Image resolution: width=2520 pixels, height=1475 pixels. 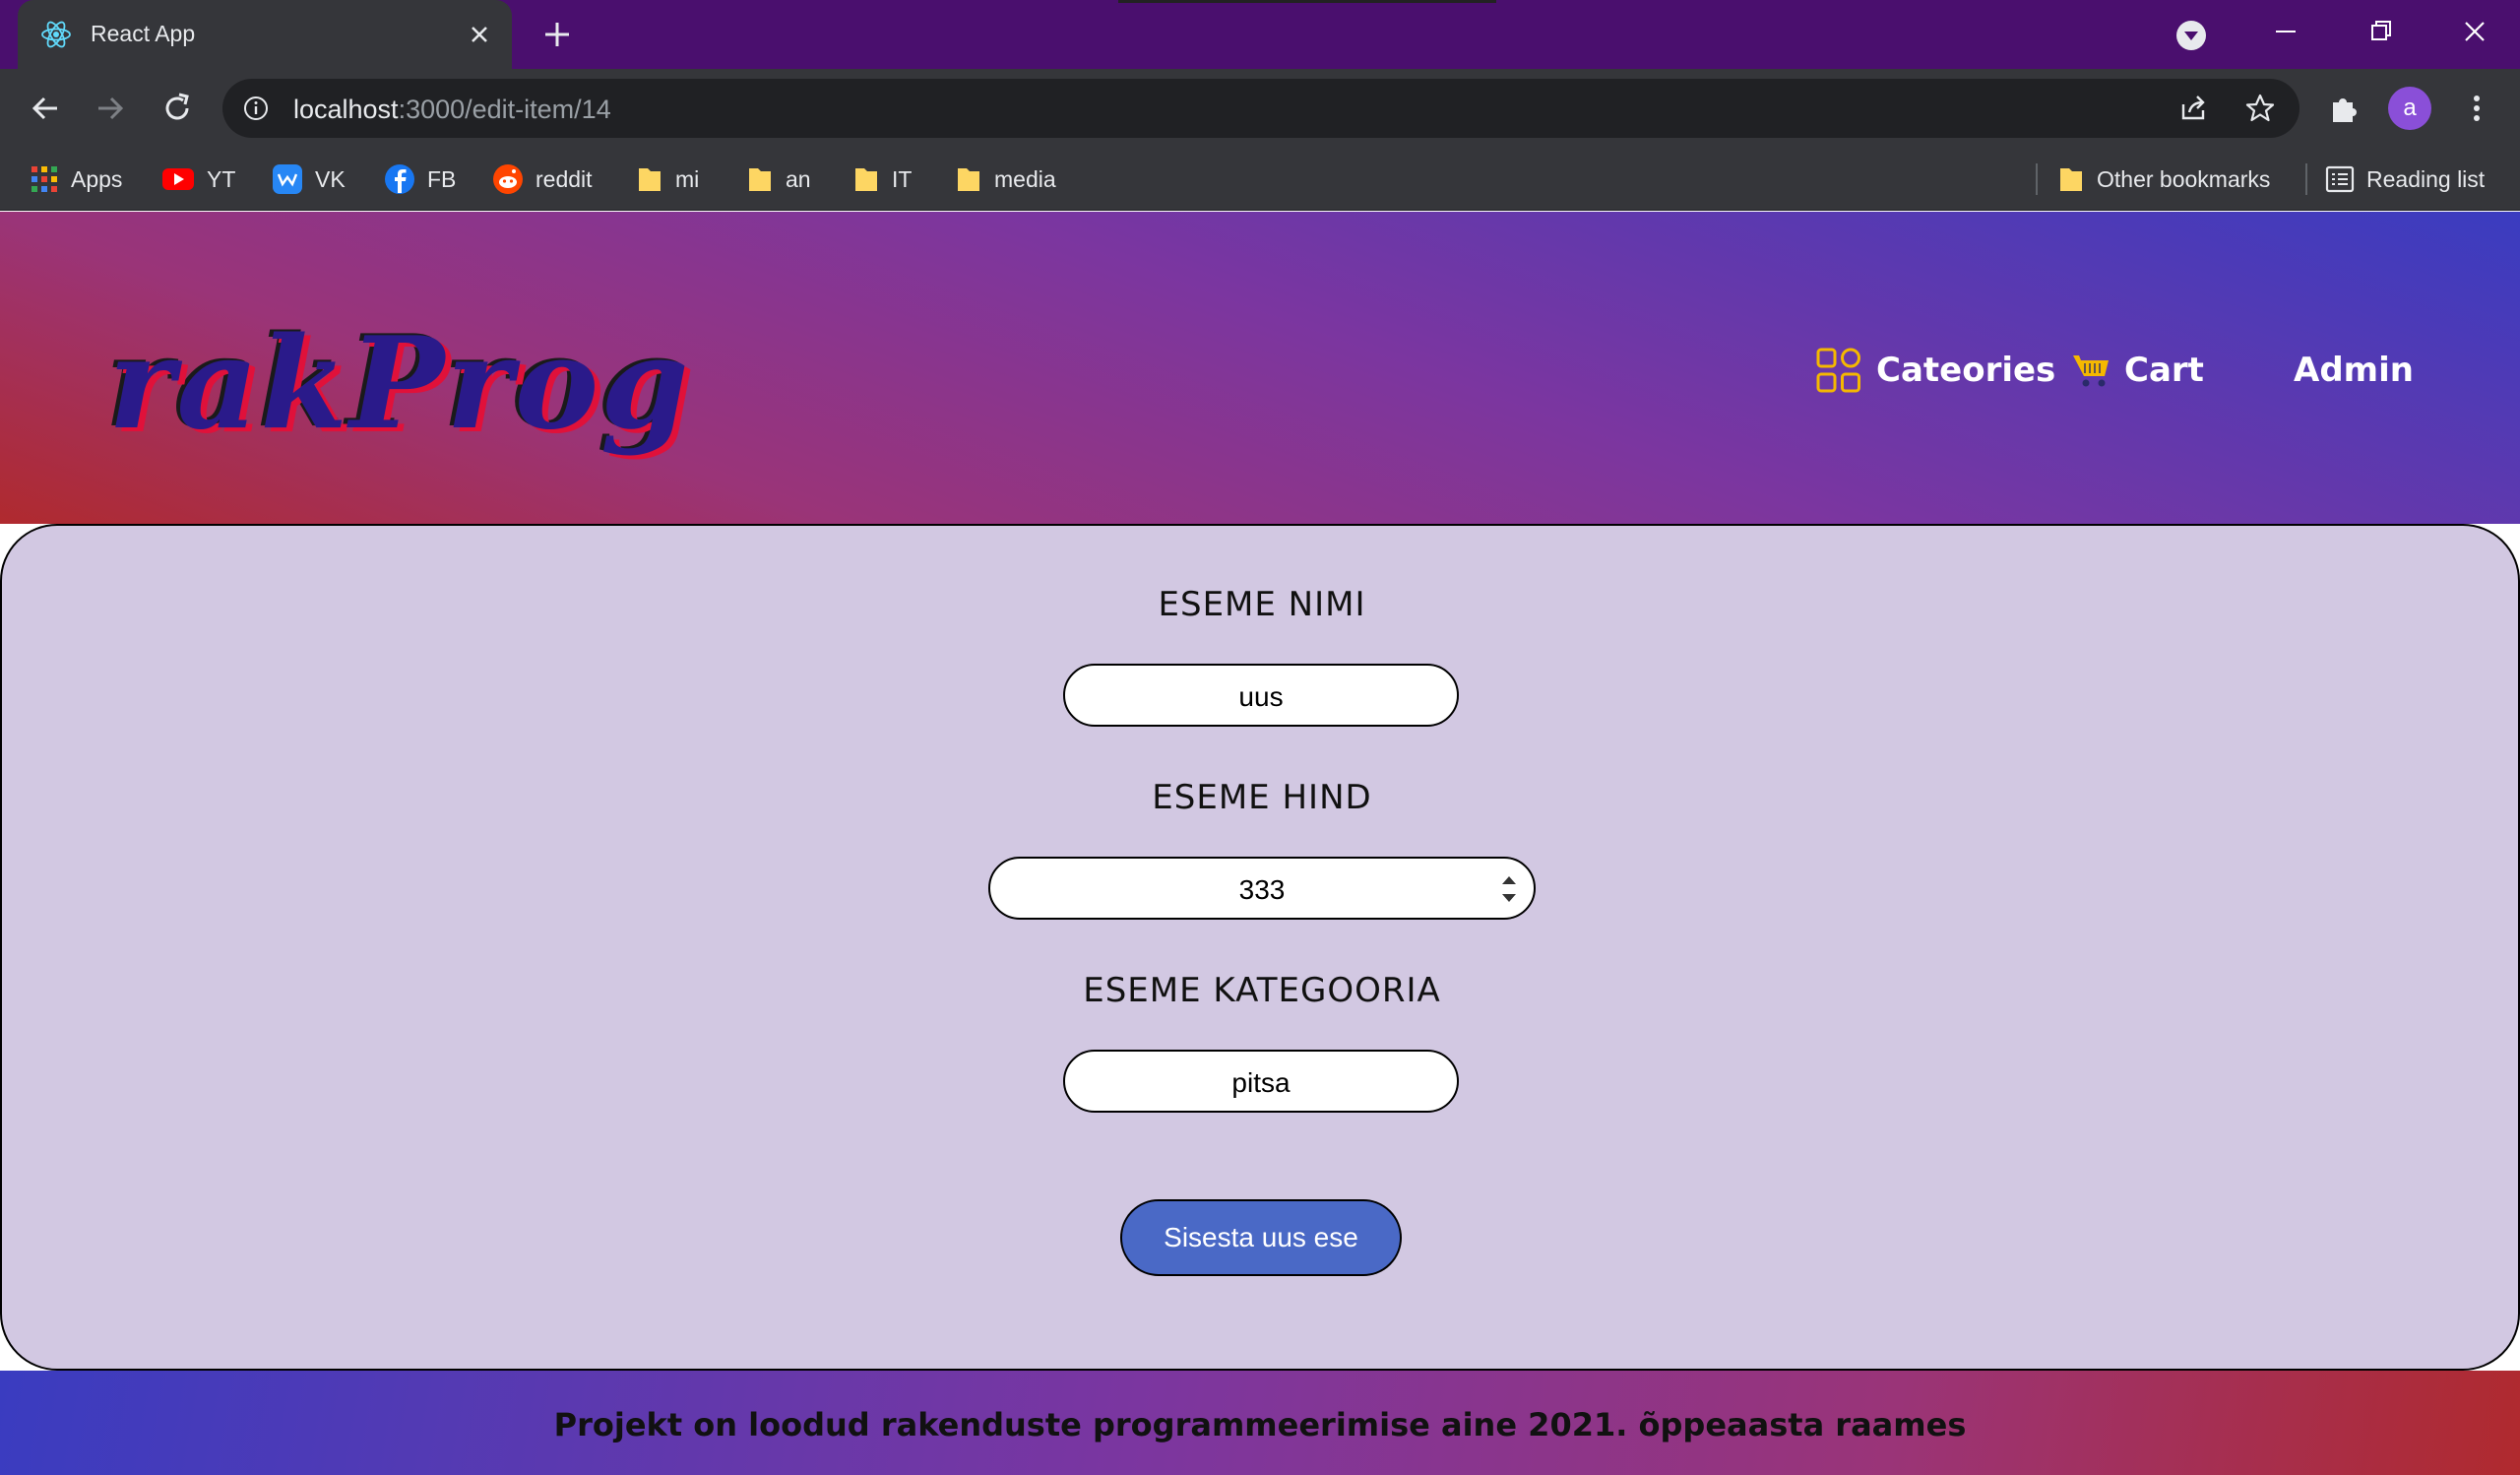 What do you see at coordinates (1262, 797) in the screenshot?
I see `item-price-label: ESEME HIND` at bounding box center [1262, 797].